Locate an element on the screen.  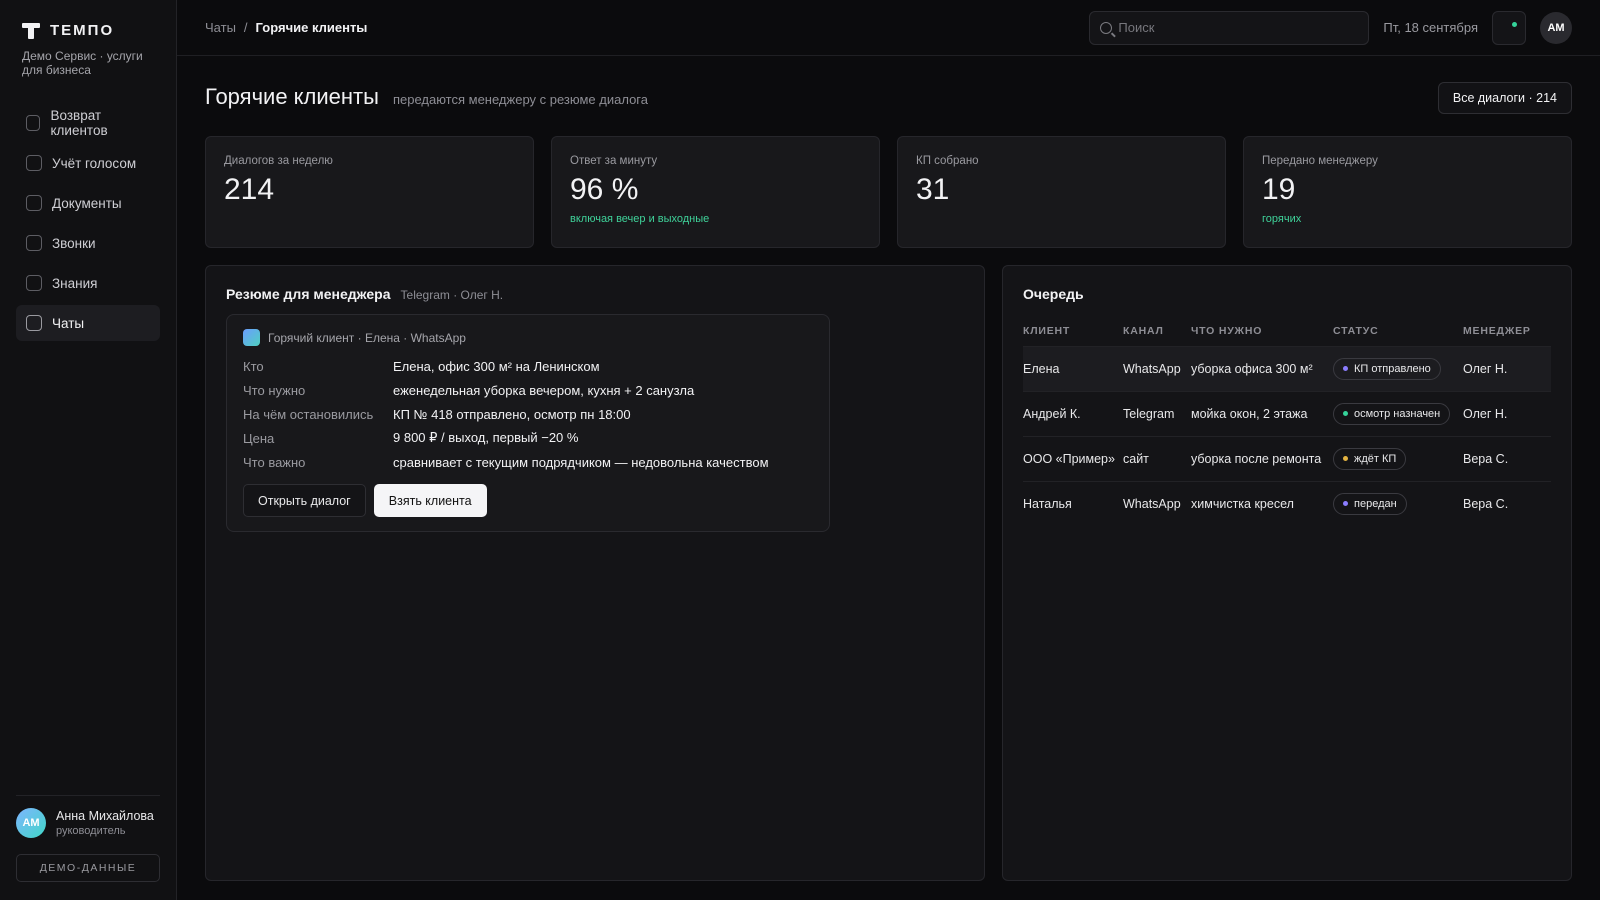
status-badge: ждёт КП is located at coordinates (1370, 458).